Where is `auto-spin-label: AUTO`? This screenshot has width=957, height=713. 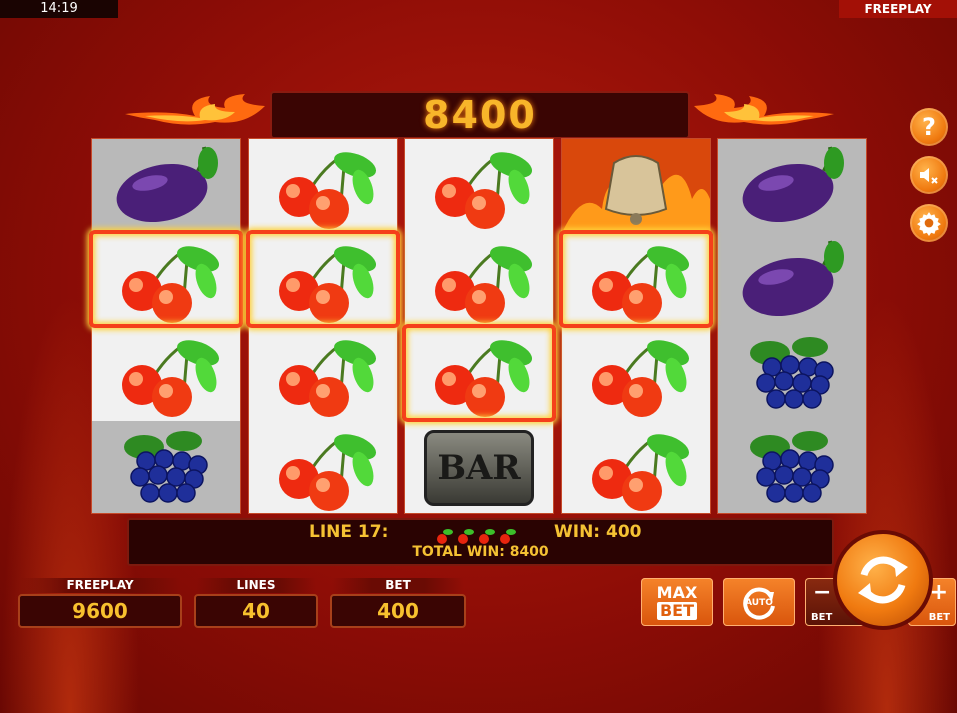 auto-spin-label: AUTO is located at coordinates (759, 603).